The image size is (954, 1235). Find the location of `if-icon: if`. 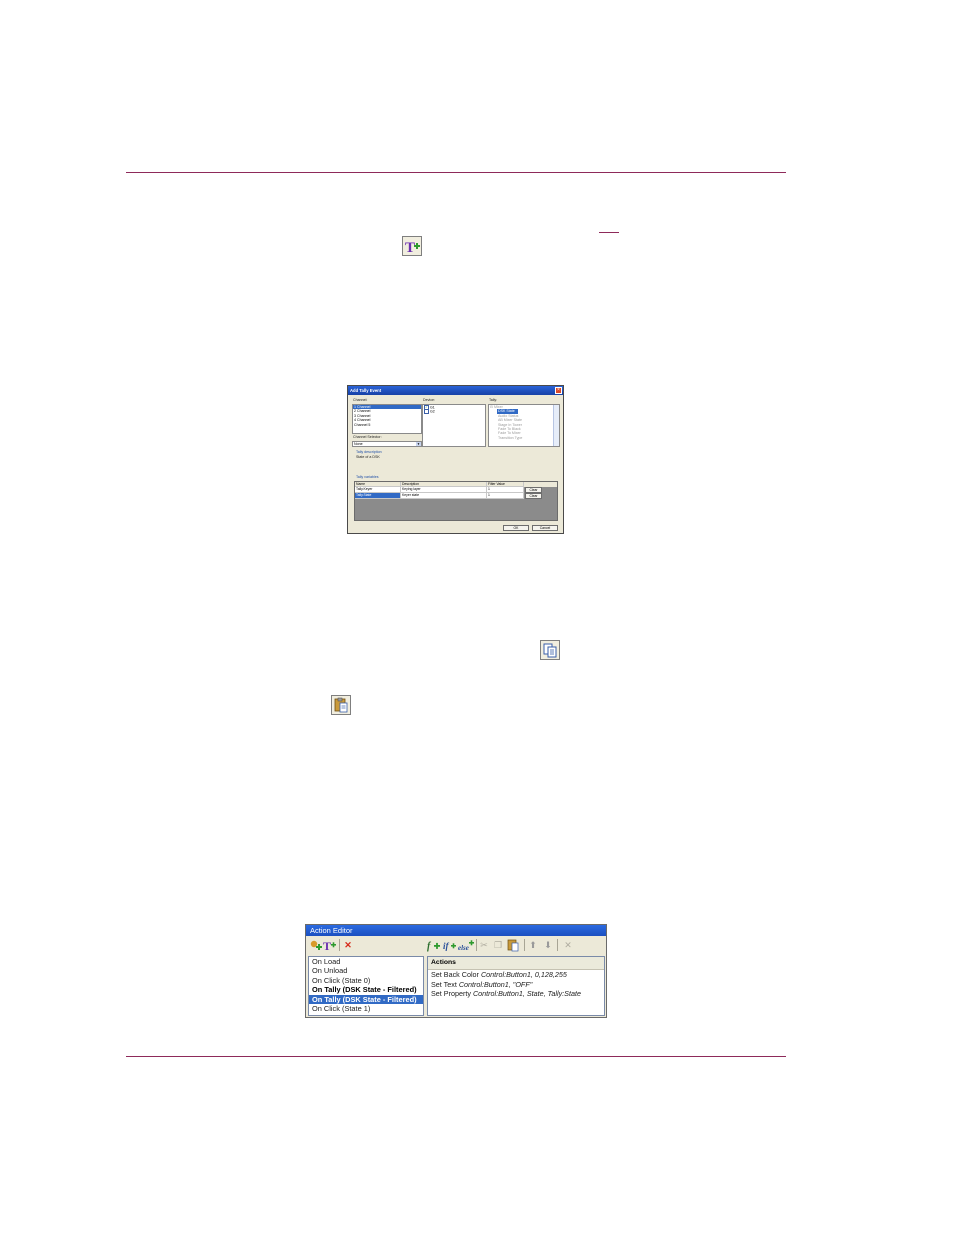

if-icon: if is located at coordinates (450, 945).